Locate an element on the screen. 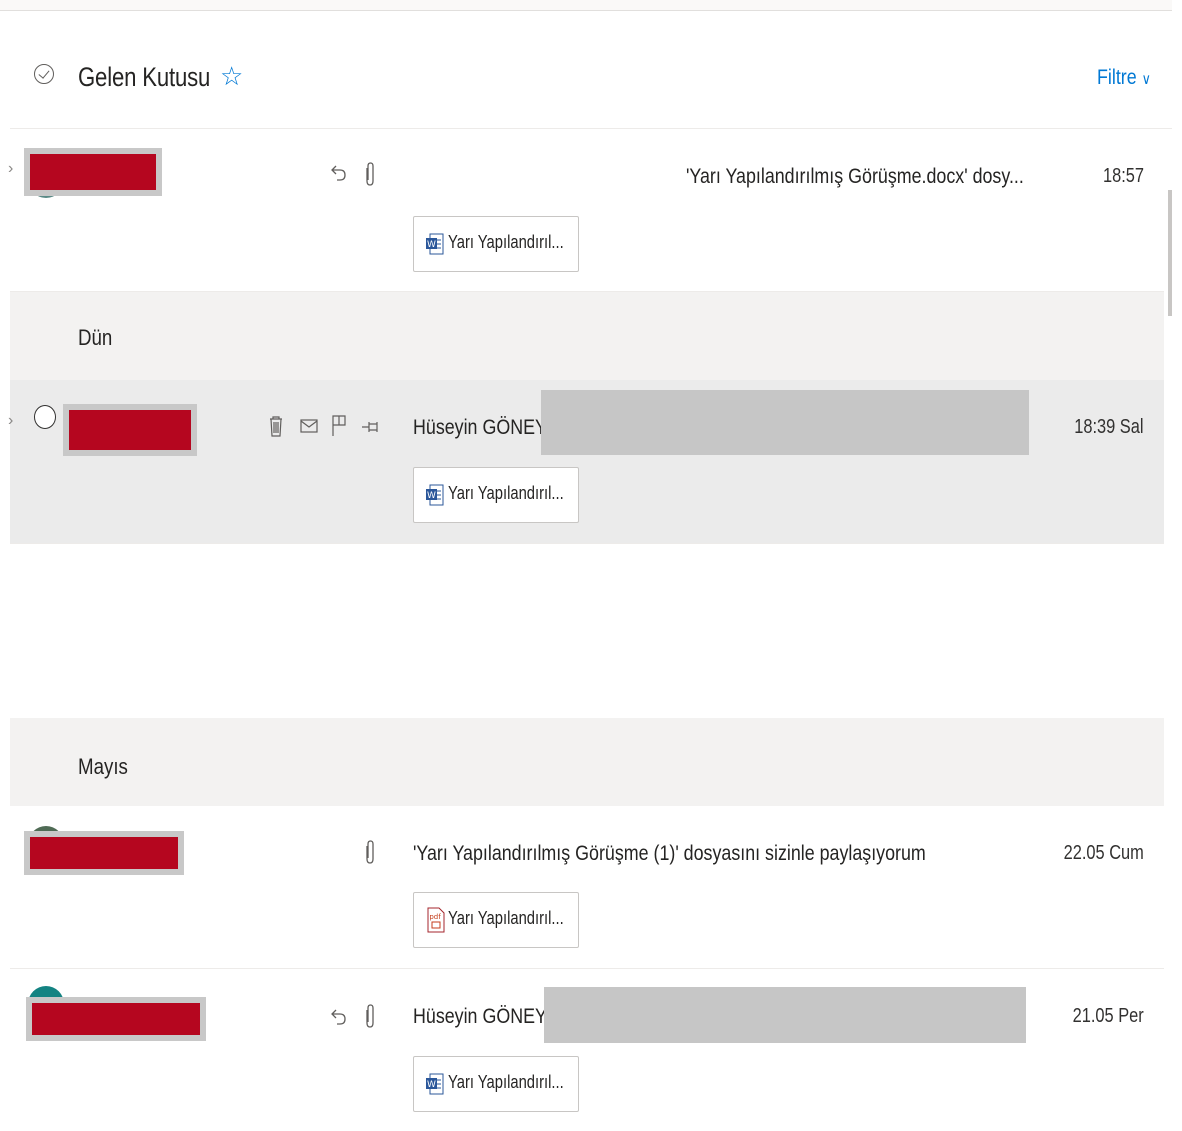 The image size is (1182, 1131). filter-label: Filtre is located at coordinates (1117, 77).